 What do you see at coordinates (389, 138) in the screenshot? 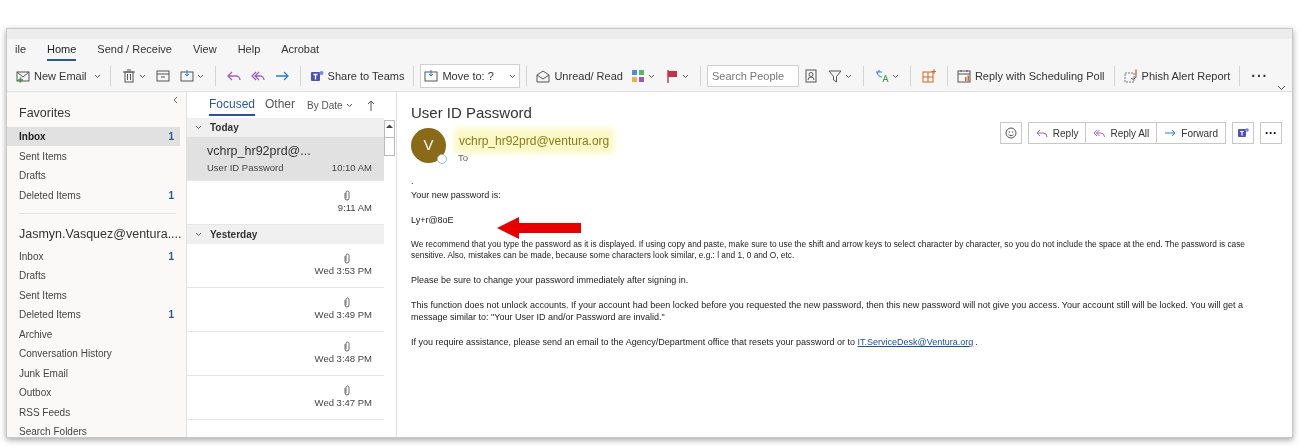
I see `scrollbar` at bounding box center [389, 138].